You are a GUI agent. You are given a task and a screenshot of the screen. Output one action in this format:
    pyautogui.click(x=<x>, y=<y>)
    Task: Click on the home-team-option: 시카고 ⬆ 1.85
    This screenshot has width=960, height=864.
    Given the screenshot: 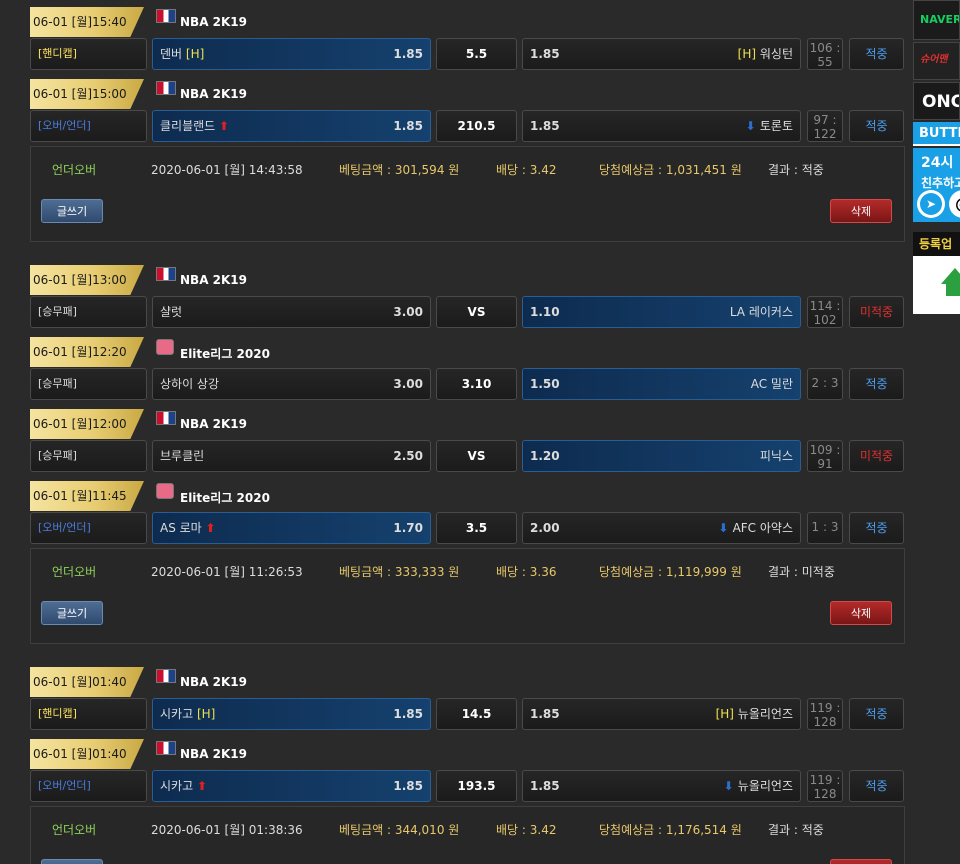 What is the action you would take?
    pyautogui.click(x=291, y=786)
    